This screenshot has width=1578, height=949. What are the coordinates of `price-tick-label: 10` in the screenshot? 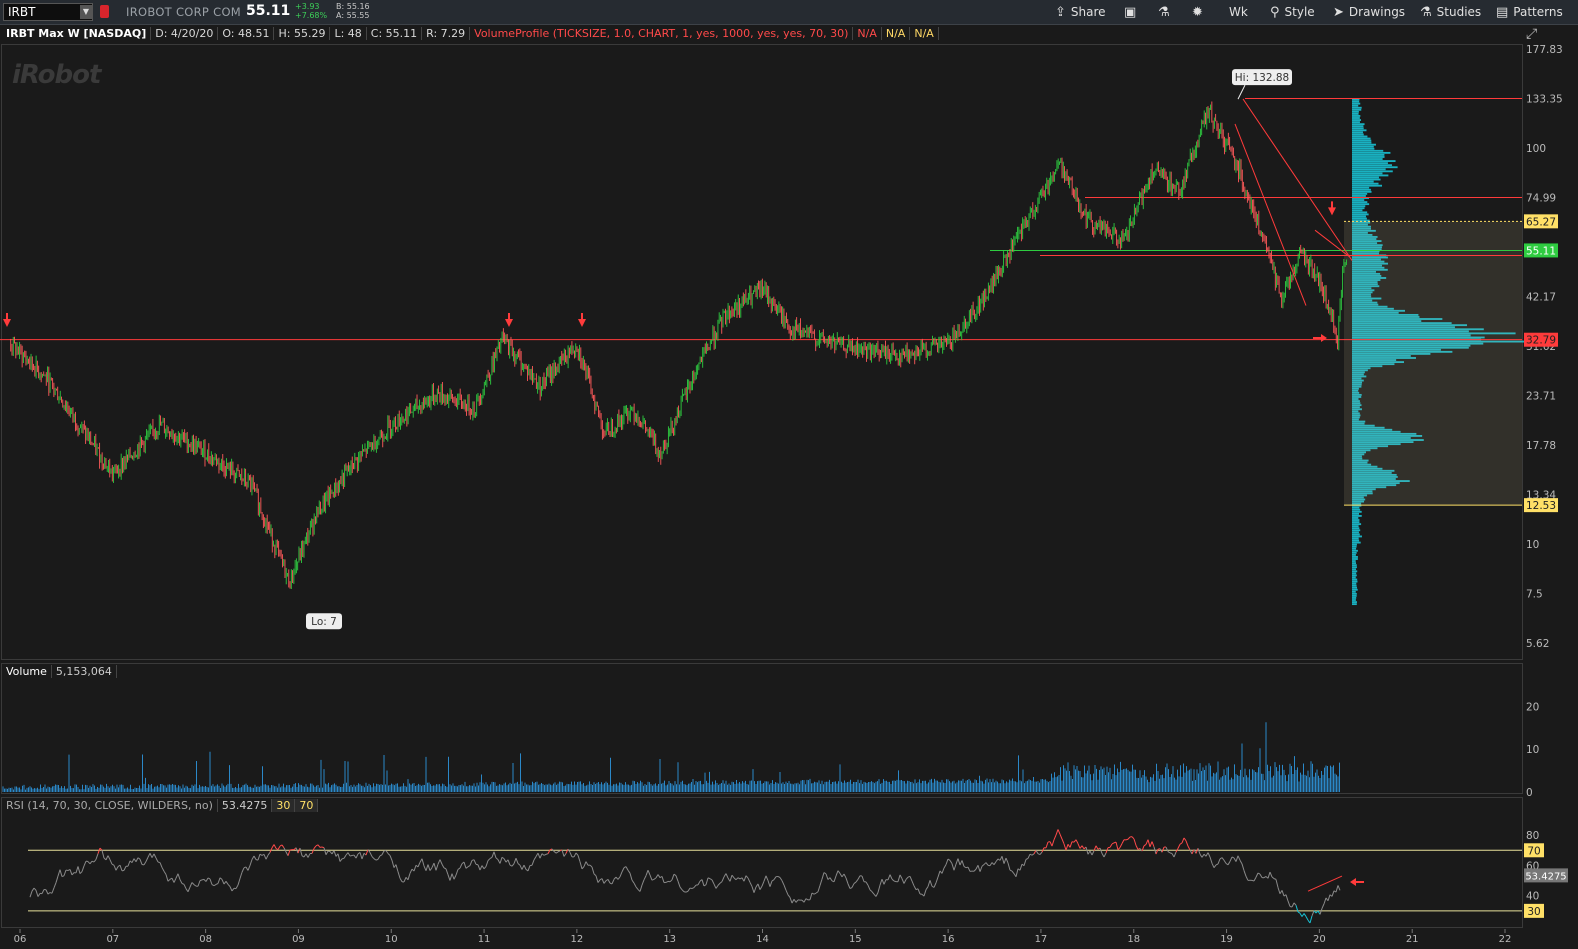 It's located at (1532, 545).